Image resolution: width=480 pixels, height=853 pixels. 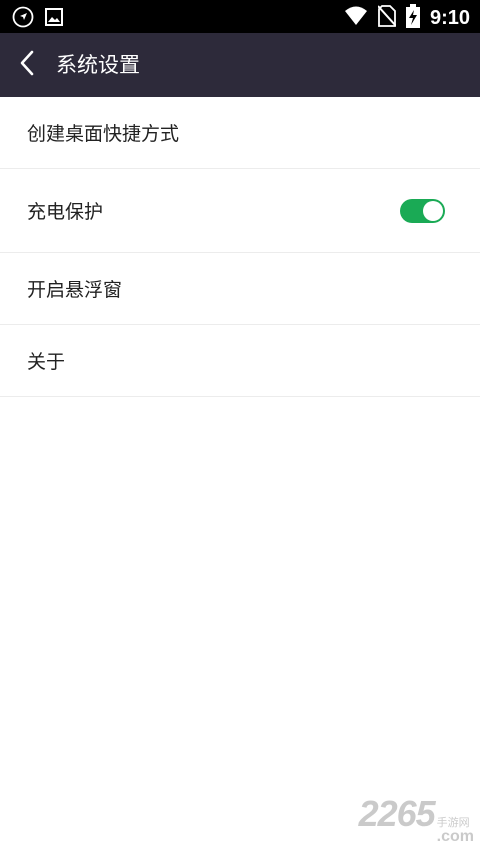 What do you see at coordinates (54, 19) in the screenshot?
I see `image-icon` at bounding box center [54, 19].